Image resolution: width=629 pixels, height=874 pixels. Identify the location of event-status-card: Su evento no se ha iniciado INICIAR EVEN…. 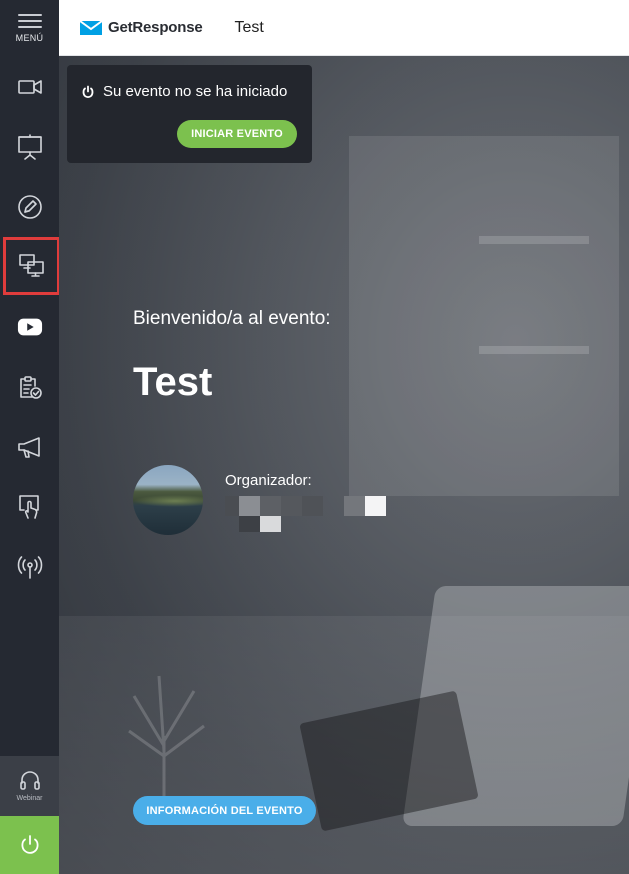
(189, 114).